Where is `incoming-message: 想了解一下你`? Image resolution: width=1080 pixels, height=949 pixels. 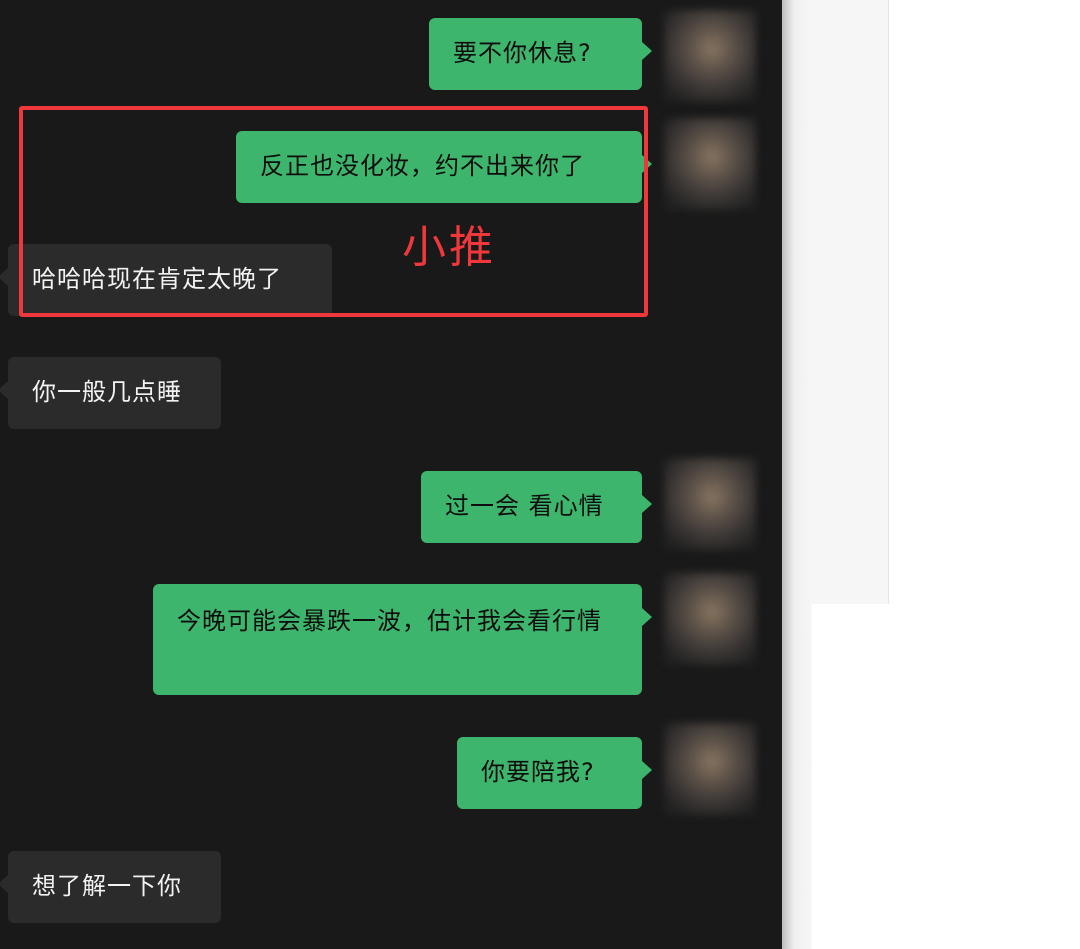 incoming-message: 想了解一下你 is located at coordinates (110, 887).